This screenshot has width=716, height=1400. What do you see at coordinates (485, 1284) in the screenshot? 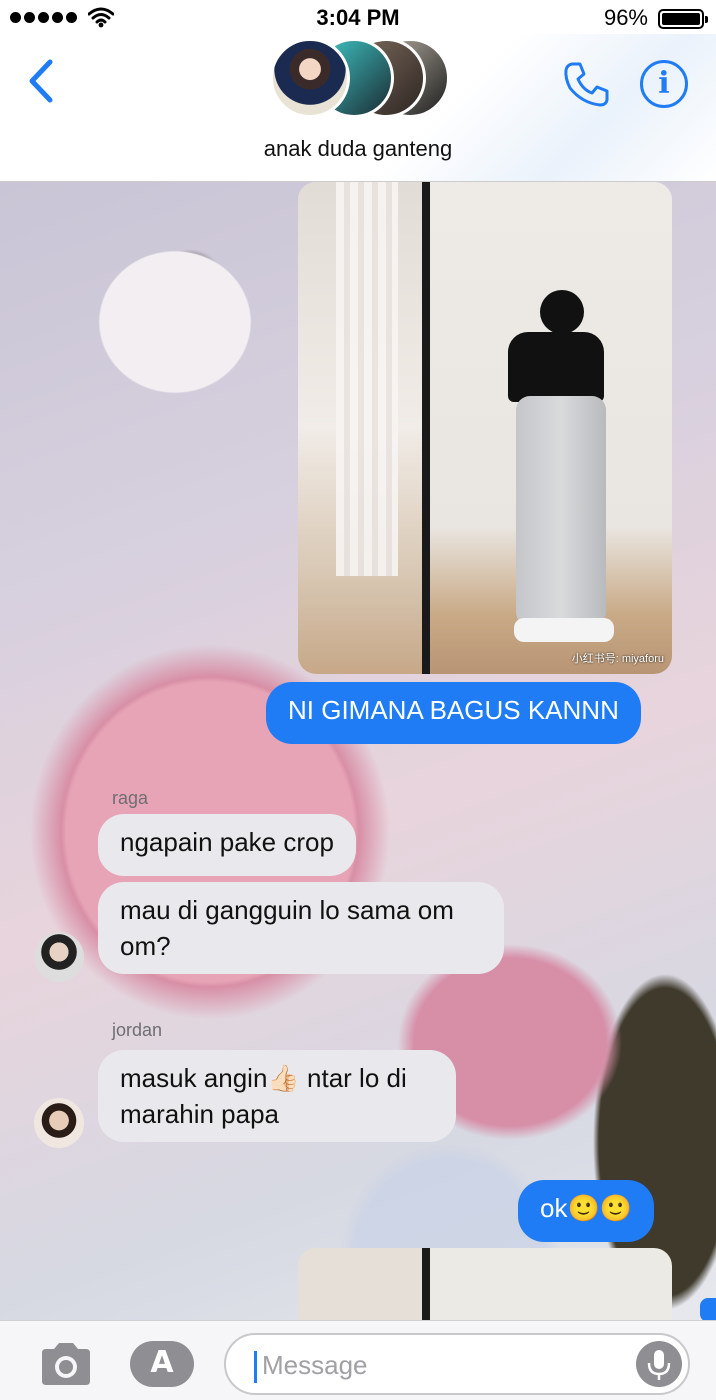
I see `shared-photo-partial` at bounding box center [485, 1284].